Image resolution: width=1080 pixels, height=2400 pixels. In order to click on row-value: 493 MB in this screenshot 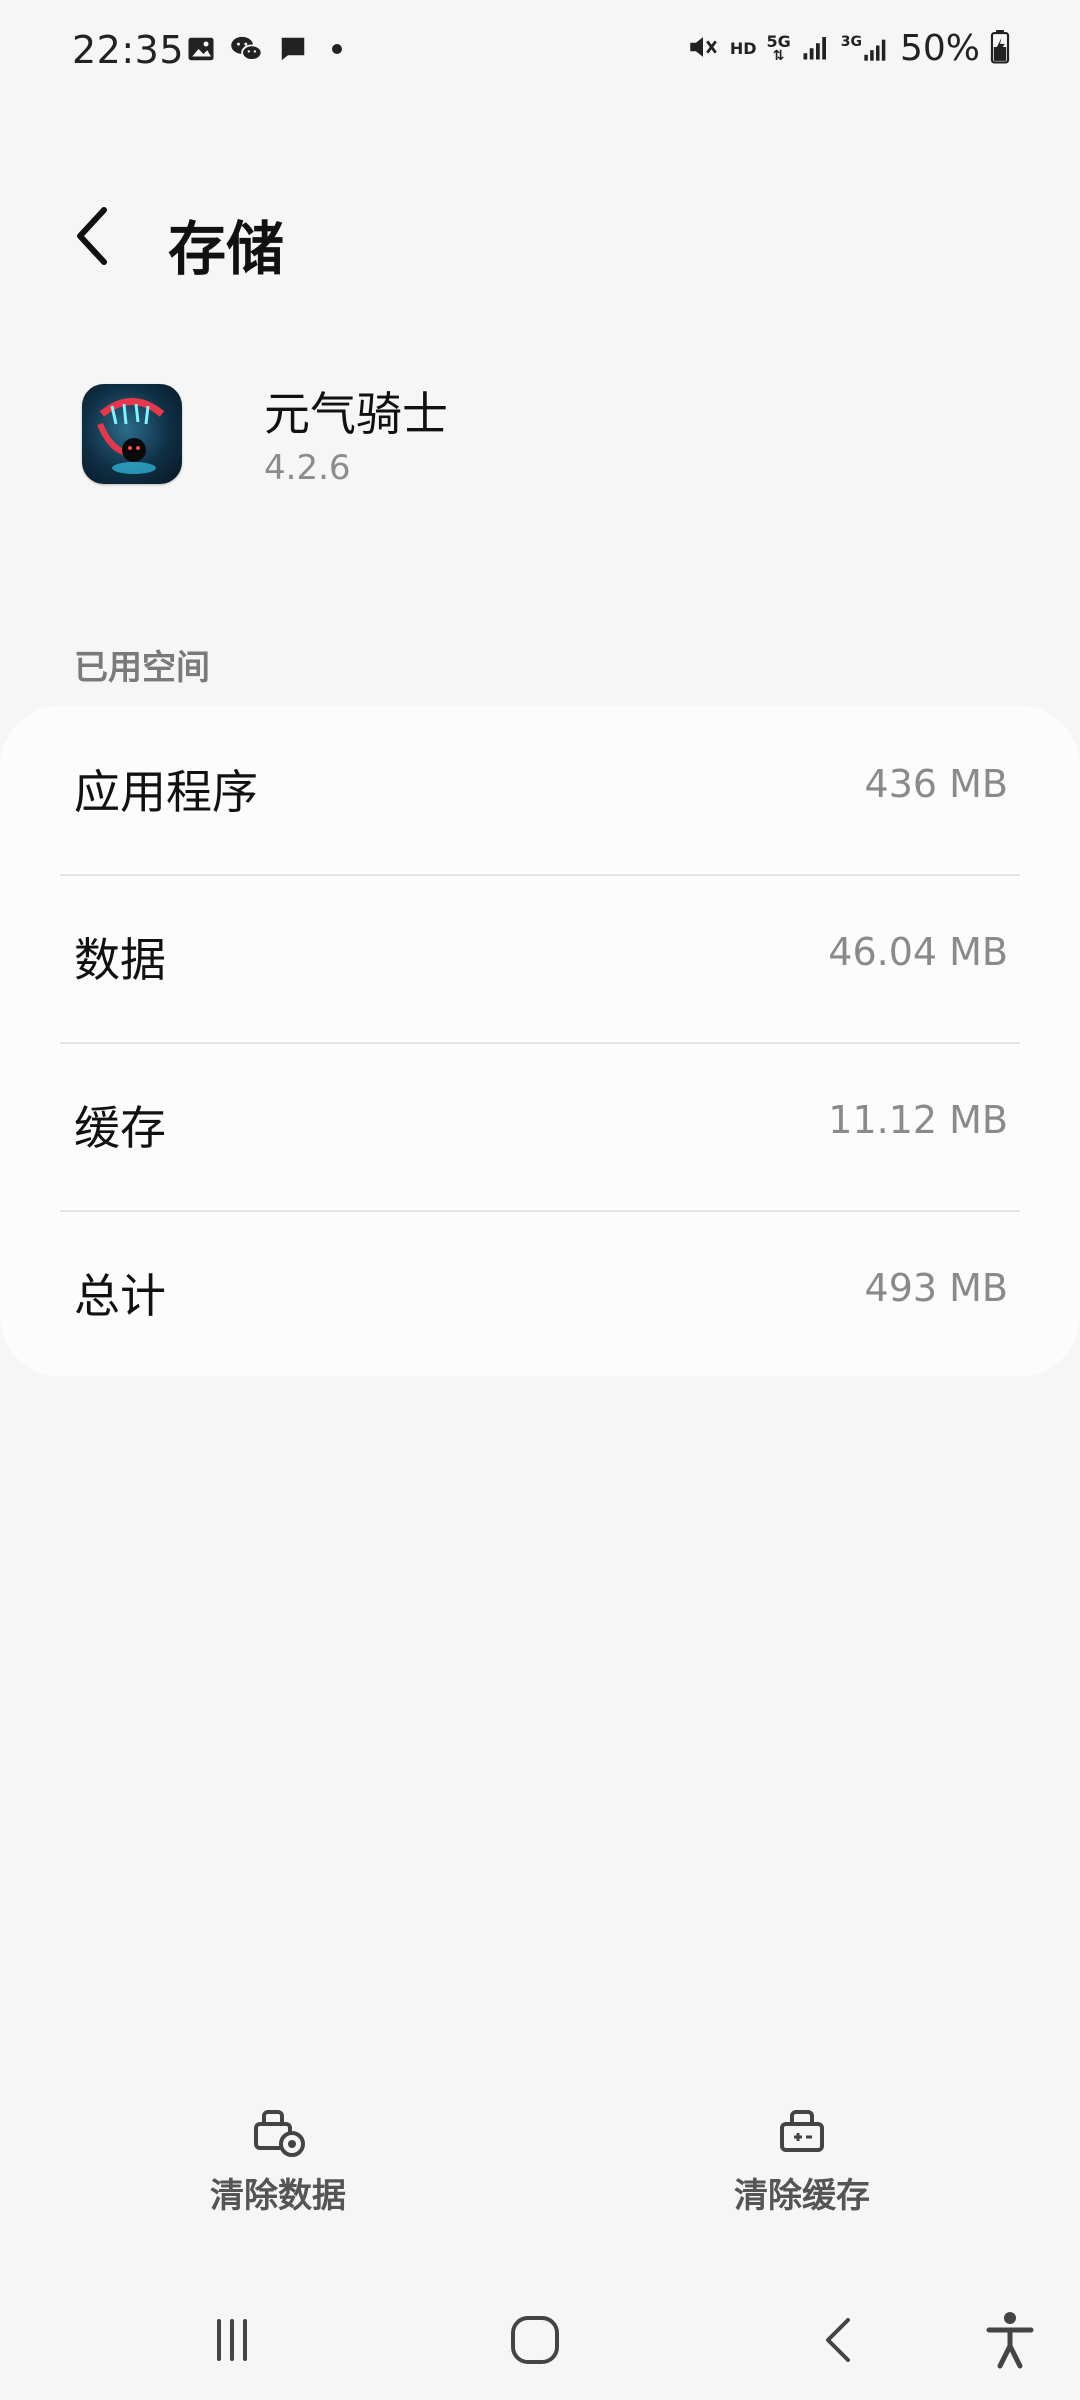, I will do `click(936, 1288)`.